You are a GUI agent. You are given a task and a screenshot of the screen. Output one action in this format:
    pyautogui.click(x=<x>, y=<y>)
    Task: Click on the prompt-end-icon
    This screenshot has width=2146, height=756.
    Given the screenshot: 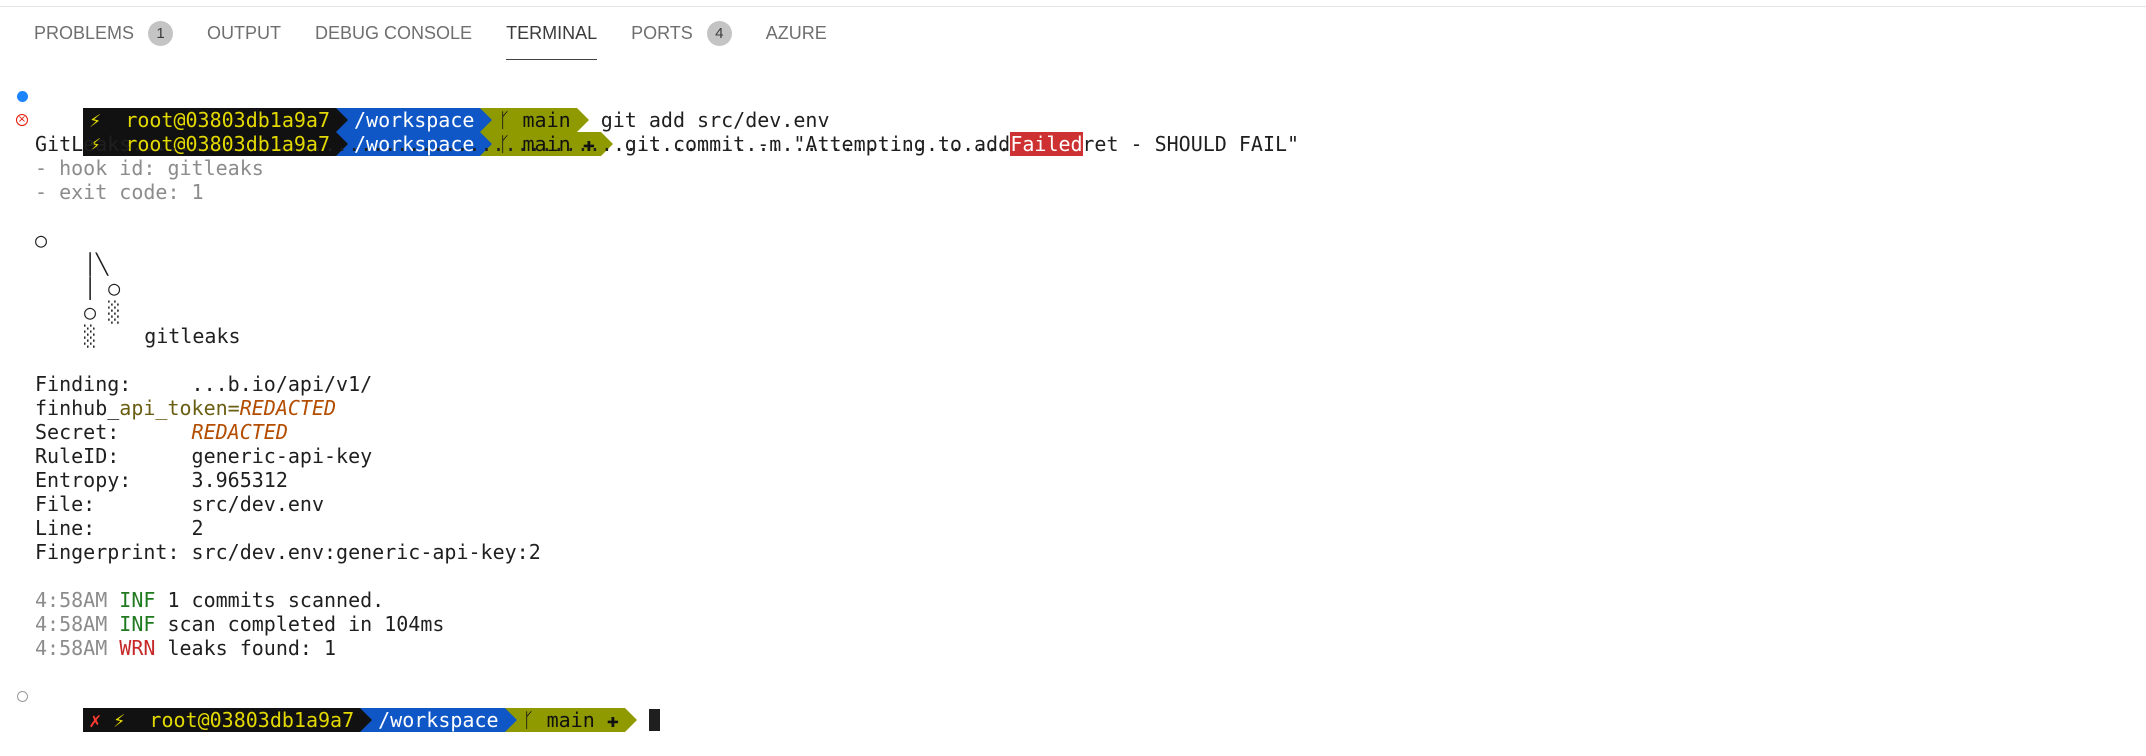 What is the action you would take?
    pyautogui.click(x=630, y=720)
    